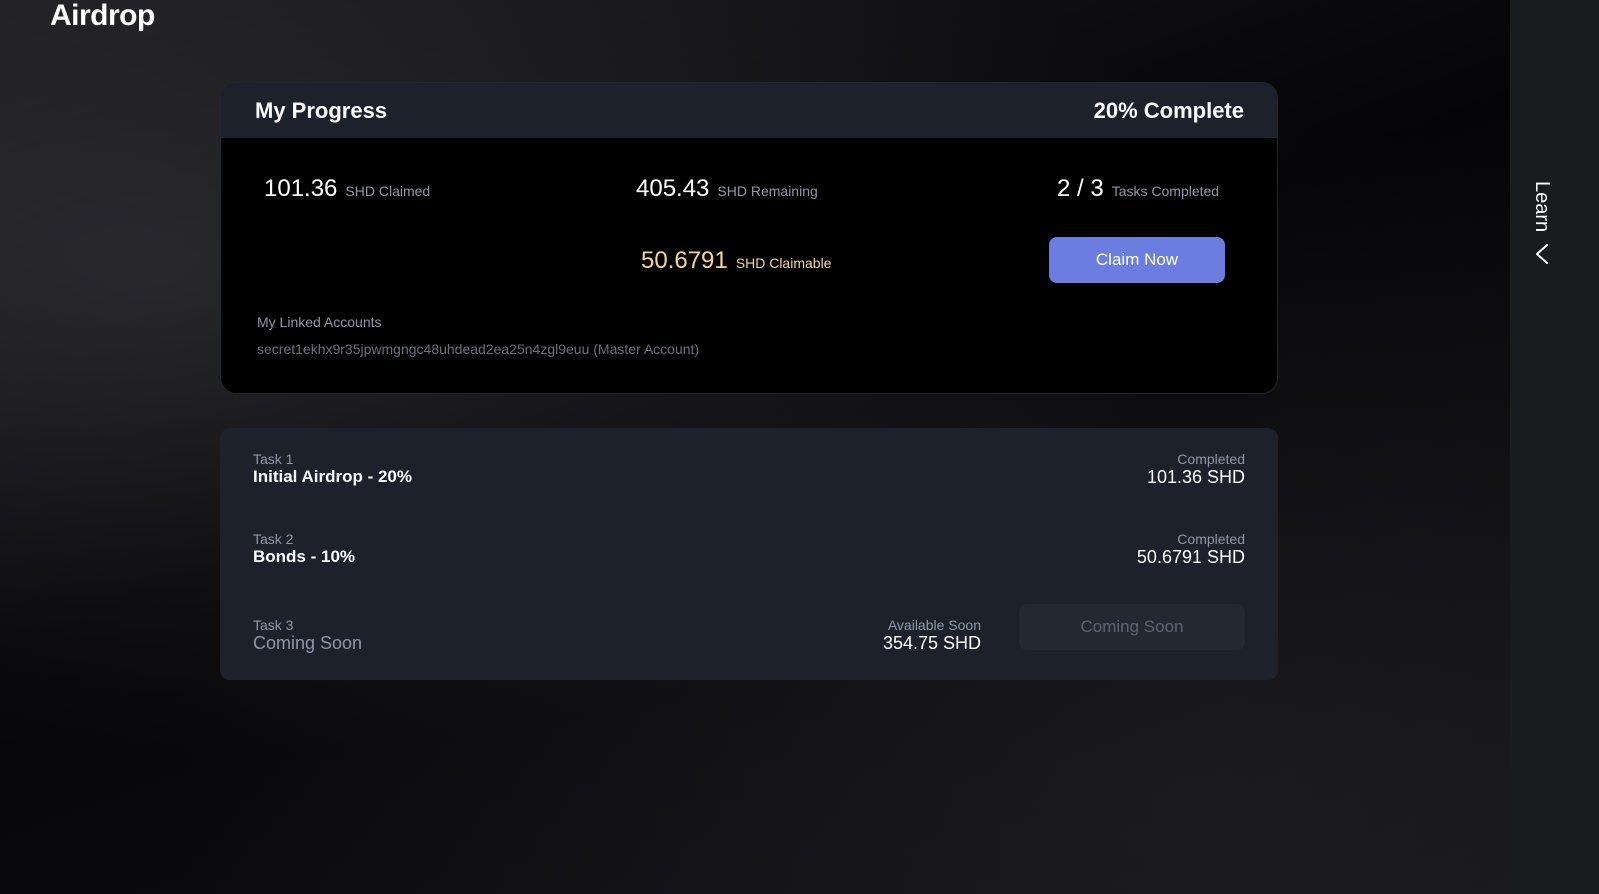 The image size is (1599, 894). Describe the element at coordinates (1542, 206) in the screenshot. I see `learn-label: Learn` at that location.